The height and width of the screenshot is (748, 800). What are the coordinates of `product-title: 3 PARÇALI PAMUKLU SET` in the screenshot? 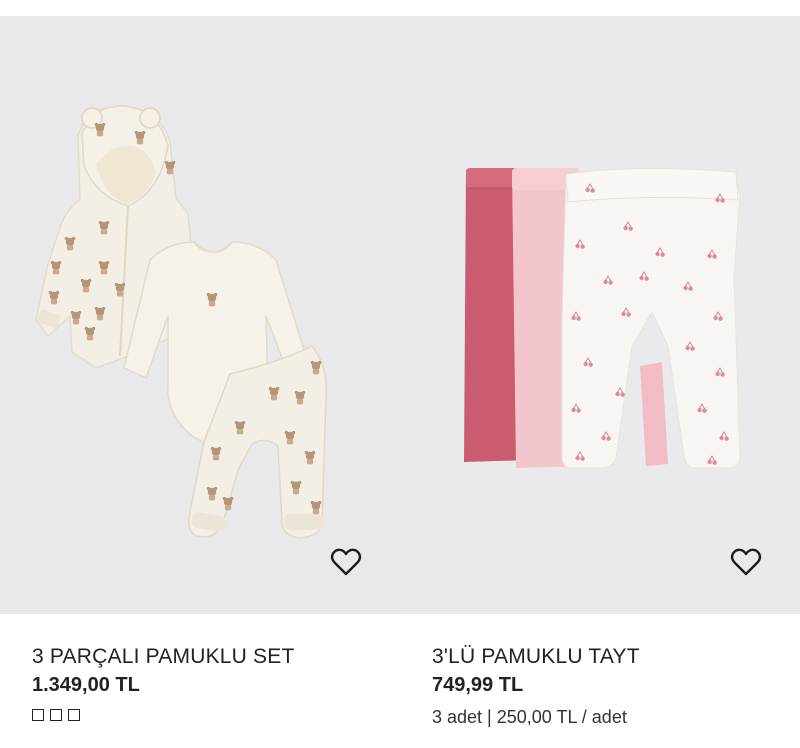 It's located at (211, 657).